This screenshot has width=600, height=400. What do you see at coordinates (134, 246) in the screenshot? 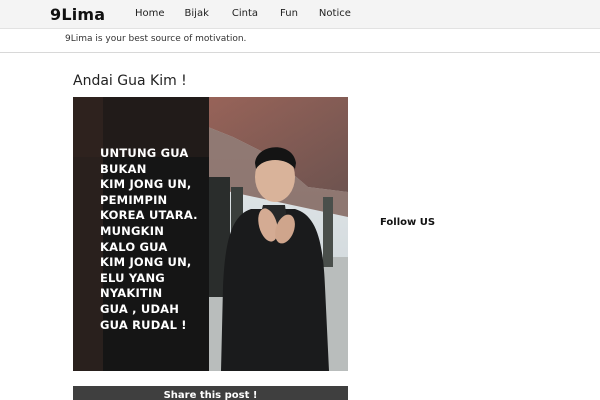
I see `meme-line: KALO GUA` at bounding box center [134, 246].